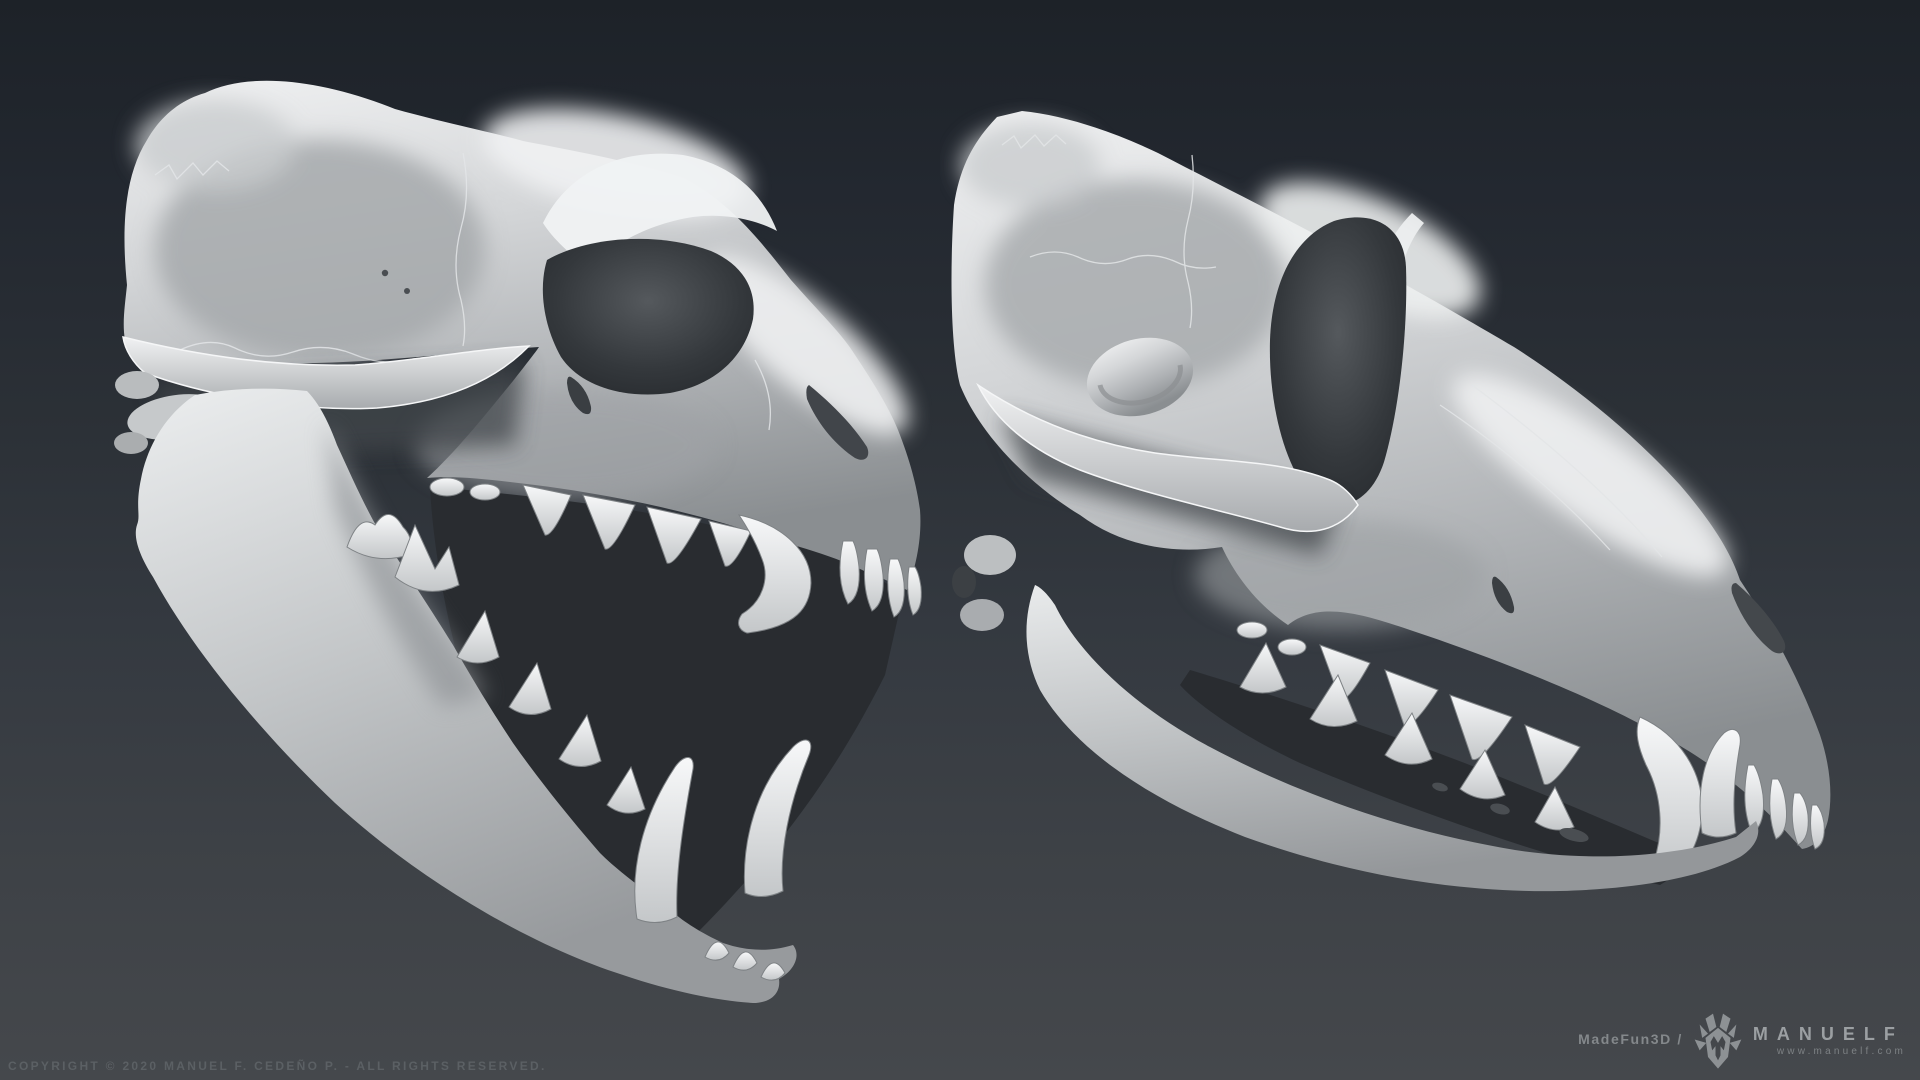 This screenshot has width=1920, height=1080. I want to click on right-skull-condyle-shadow, so click(964, 582).